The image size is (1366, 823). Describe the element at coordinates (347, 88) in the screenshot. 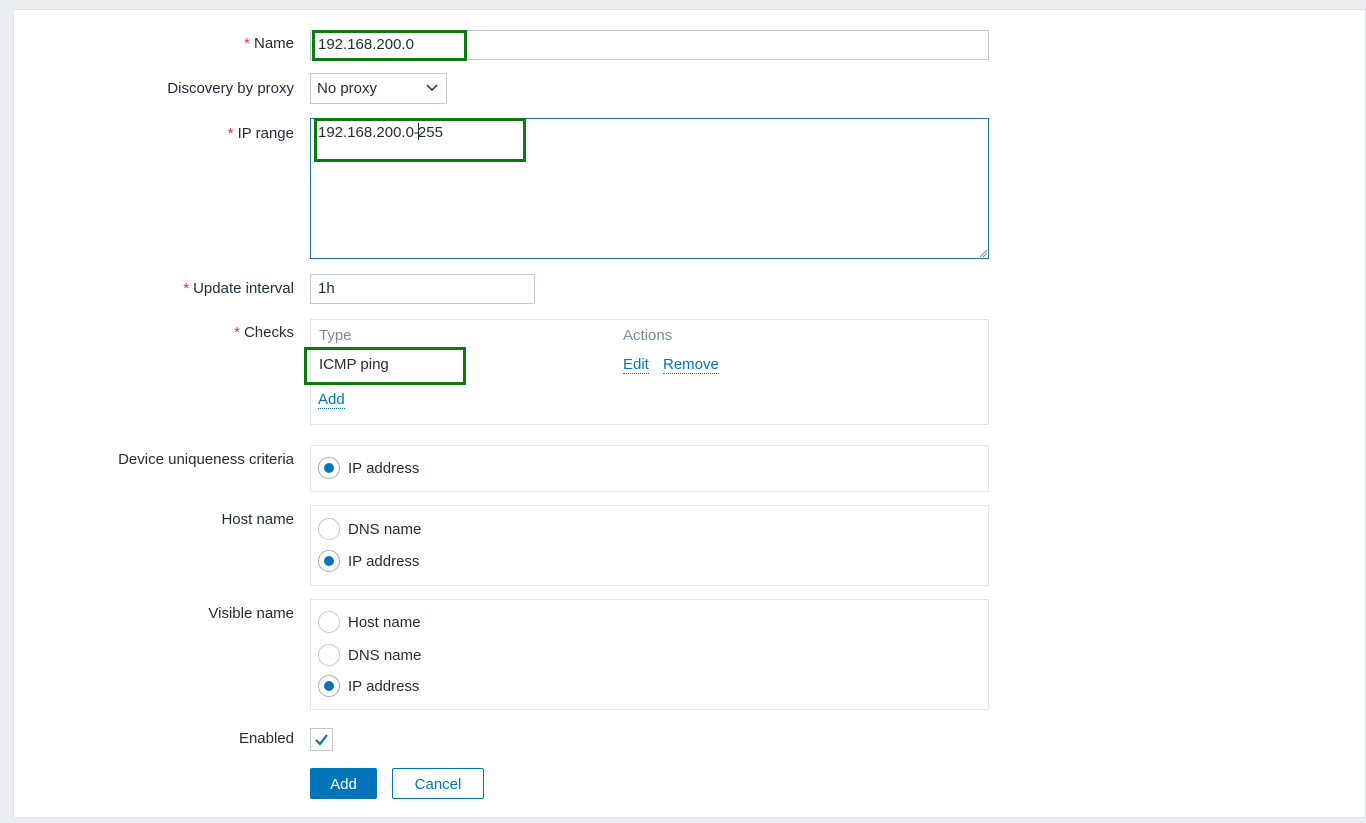

I see `proxy-select-value: No proxy` at that location.